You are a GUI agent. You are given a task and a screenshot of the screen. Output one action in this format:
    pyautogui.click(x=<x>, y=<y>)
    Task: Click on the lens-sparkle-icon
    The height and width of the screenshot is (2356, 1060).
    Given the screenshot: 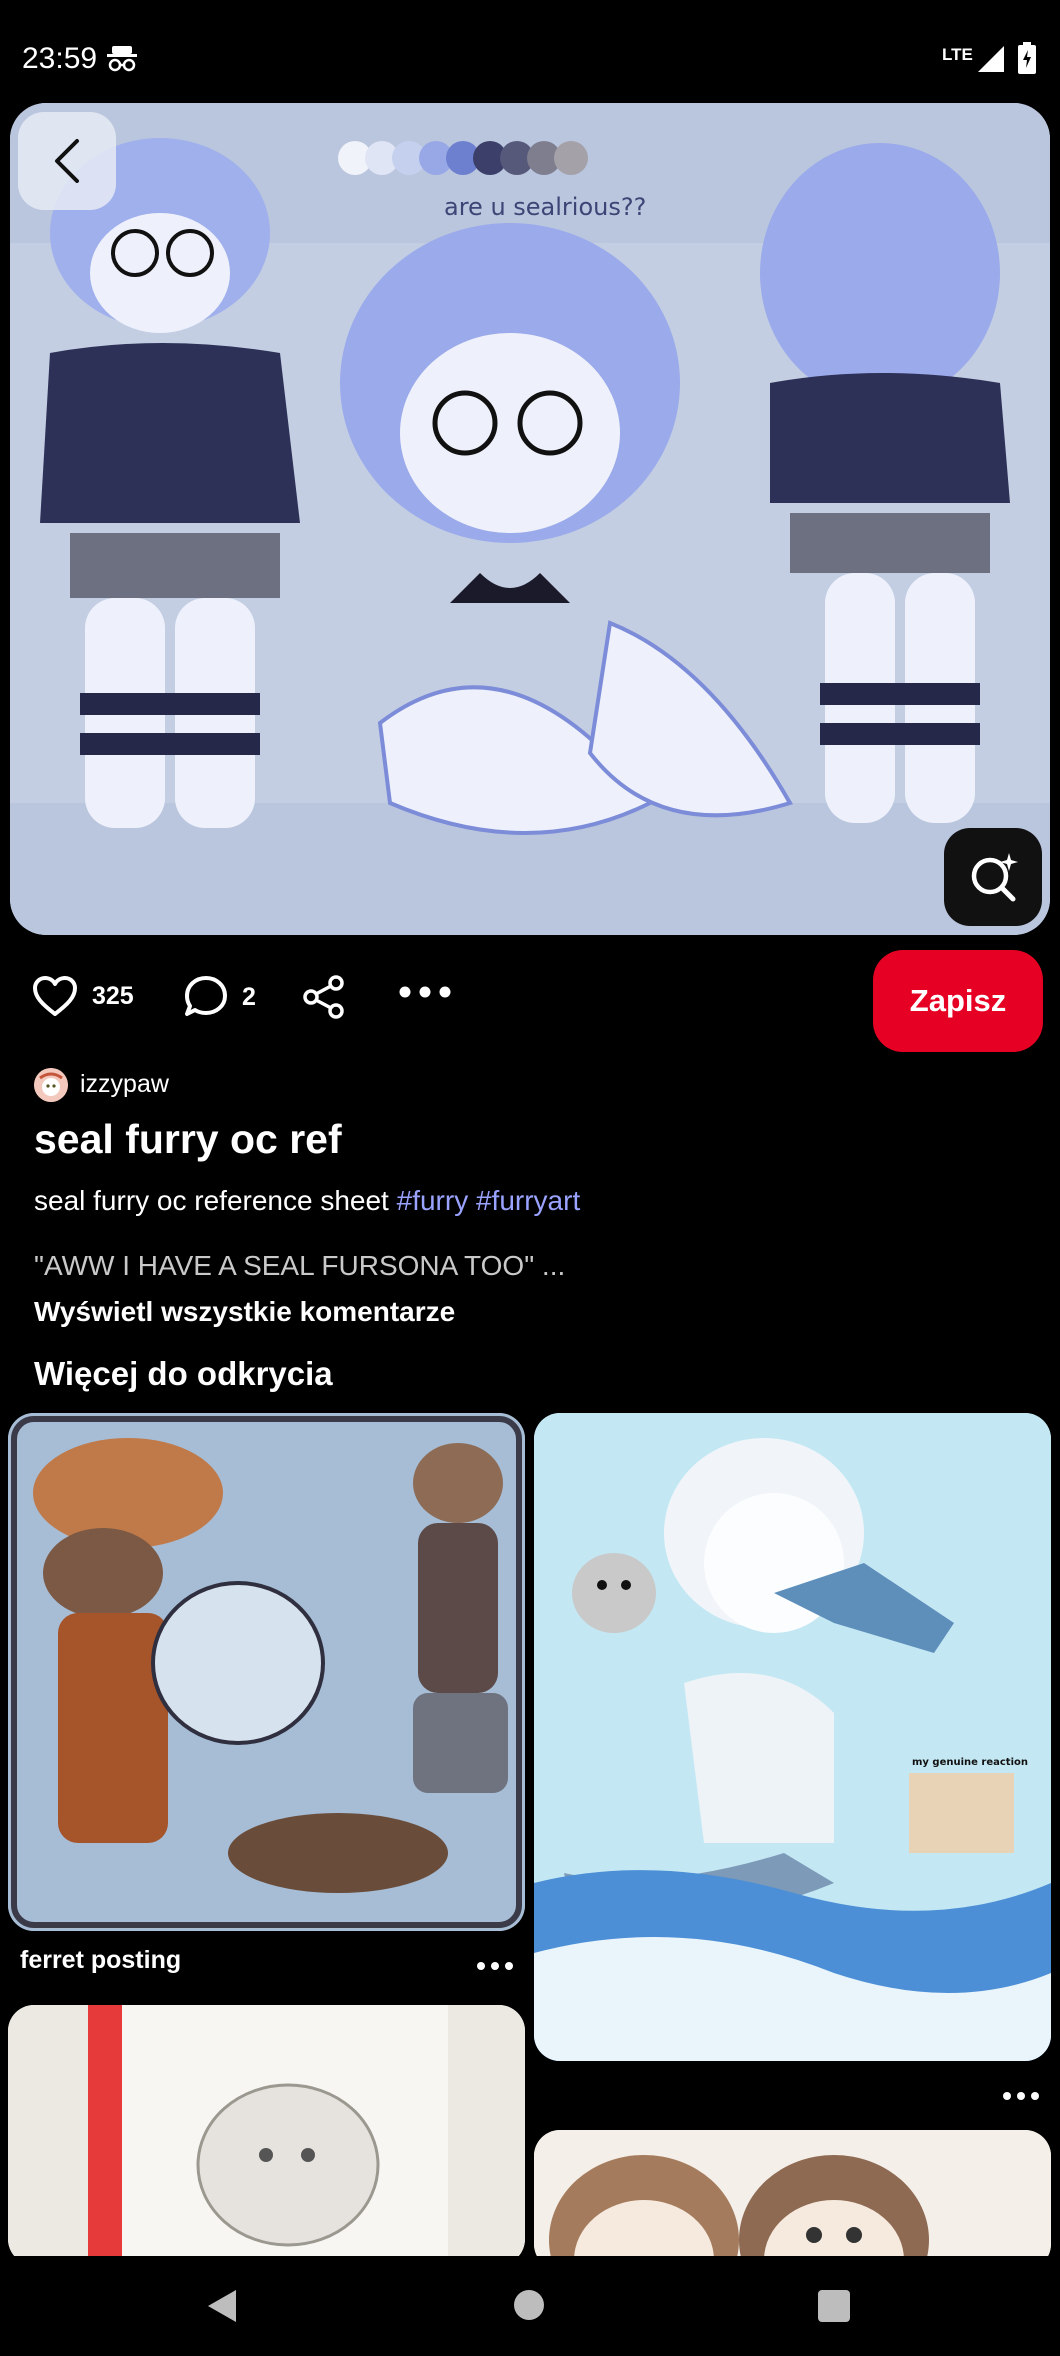 What is the action you would take?
    pyautogui.click(x=994, y=877)
    